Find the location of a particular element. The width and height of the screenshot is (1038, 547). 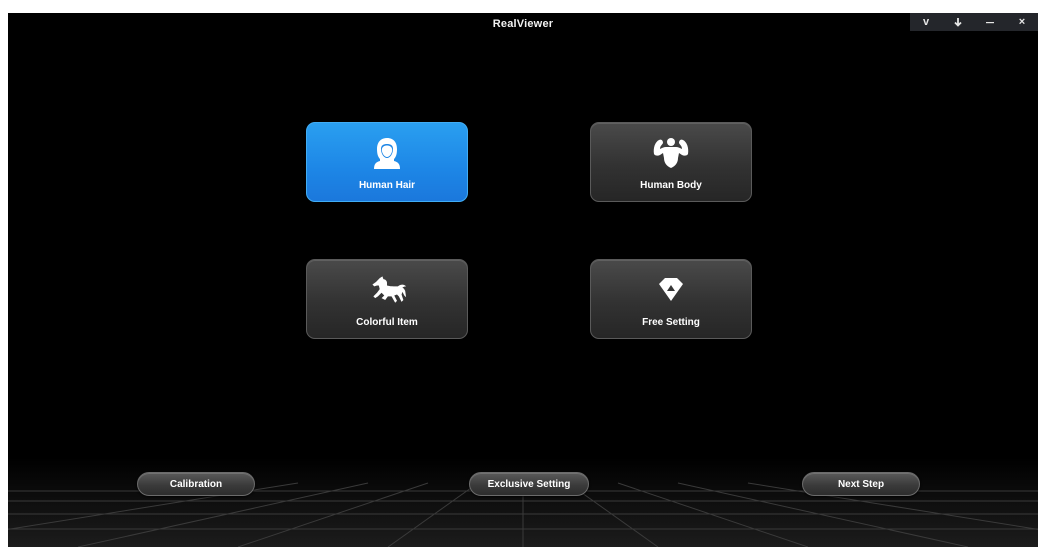

download-icon is located at coordinates (958, 22).